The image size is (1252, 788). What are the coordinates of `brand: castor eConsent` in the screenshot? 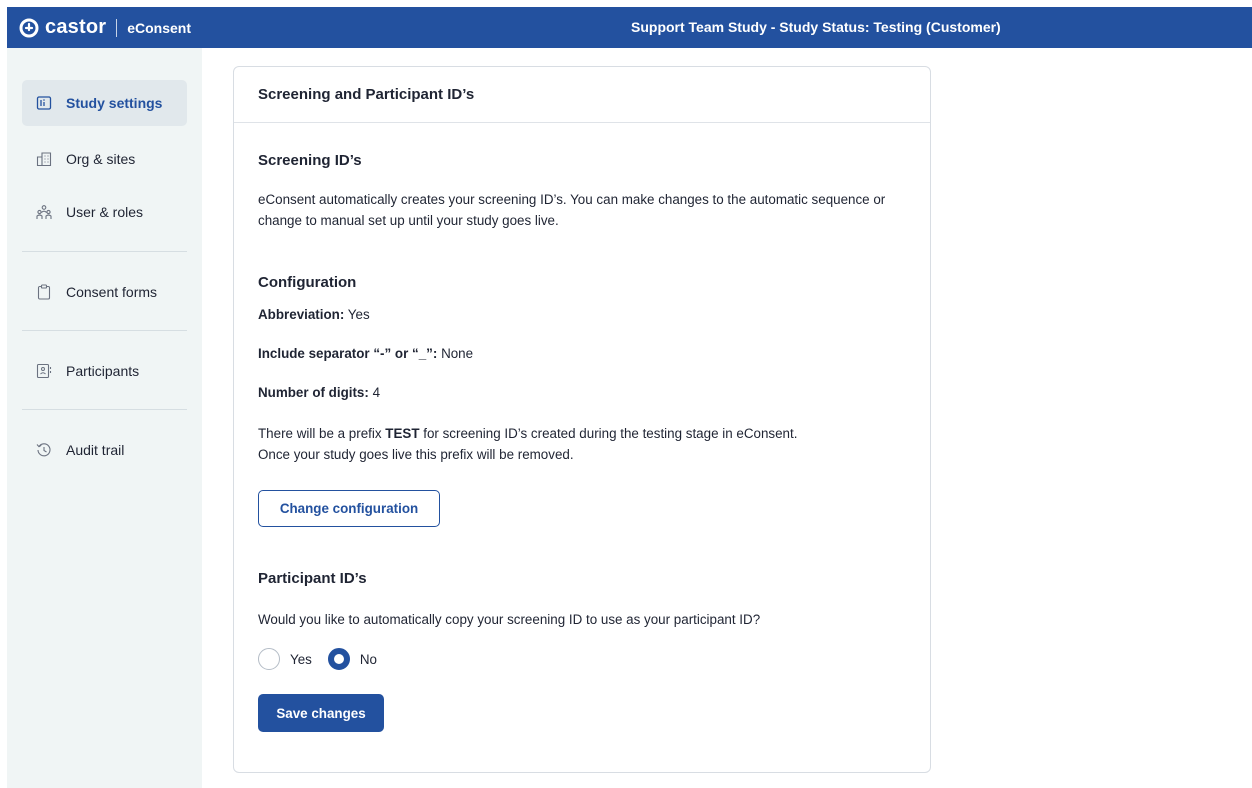 It's located at (105, 27).